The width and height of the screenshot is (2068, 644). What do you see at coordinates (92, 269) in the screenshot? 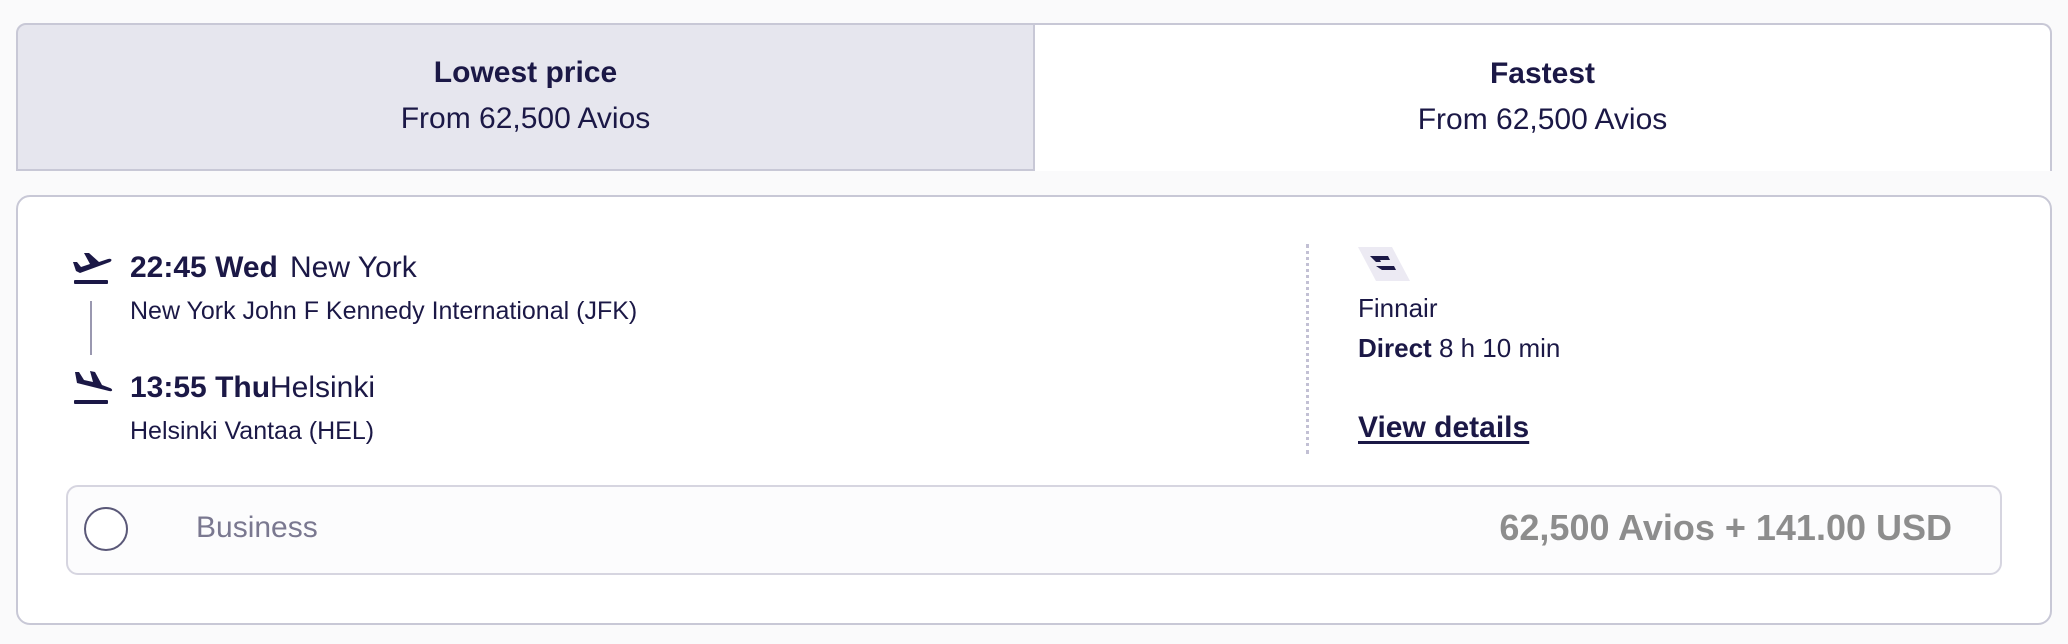
I see `takeoff-icon` at bounding box center [92, 269].